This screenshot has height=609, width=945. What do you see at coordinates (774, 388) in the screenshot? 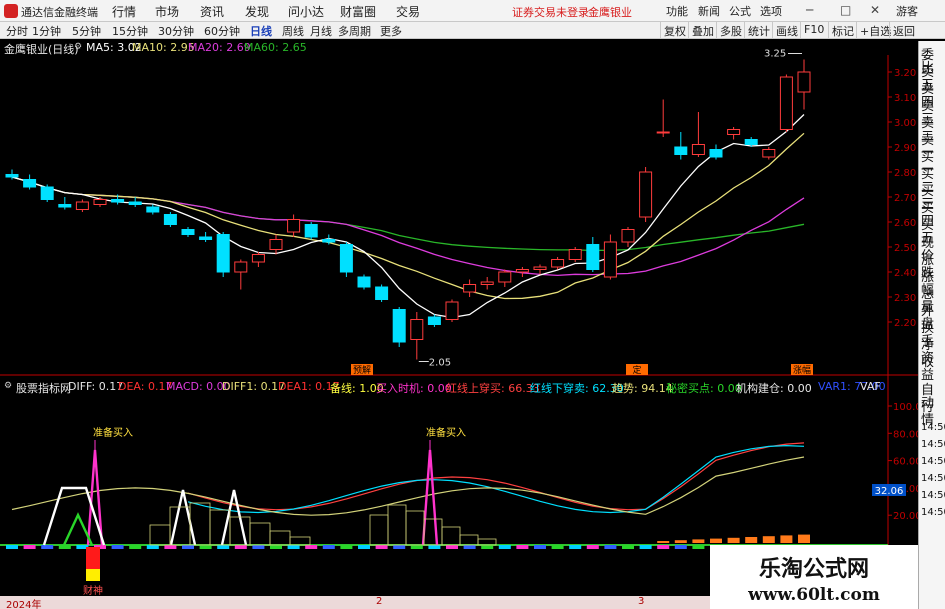
I see `inst-build-value: 机构建仓: 0.00` at bounding box center [774, 388].